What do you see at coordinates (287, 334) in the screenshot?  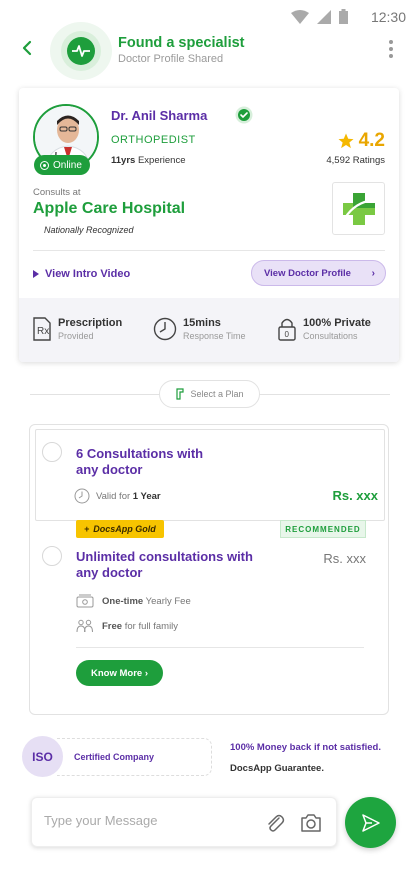 I see `svg-text: 0` at bounding box center [287, 334].